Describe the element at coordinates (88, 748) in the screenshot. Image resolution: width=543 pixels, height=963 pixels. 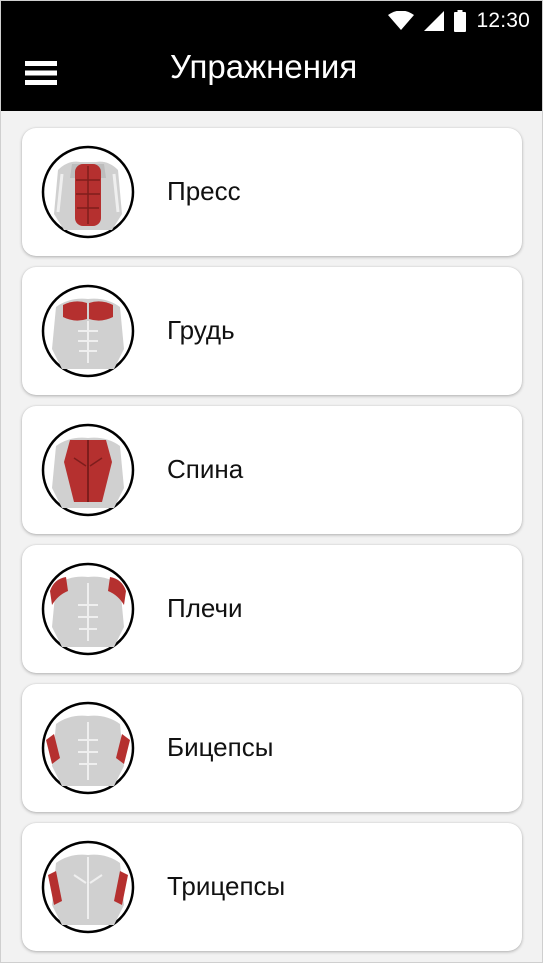
I see `biceps-muscle-icon` at that location.